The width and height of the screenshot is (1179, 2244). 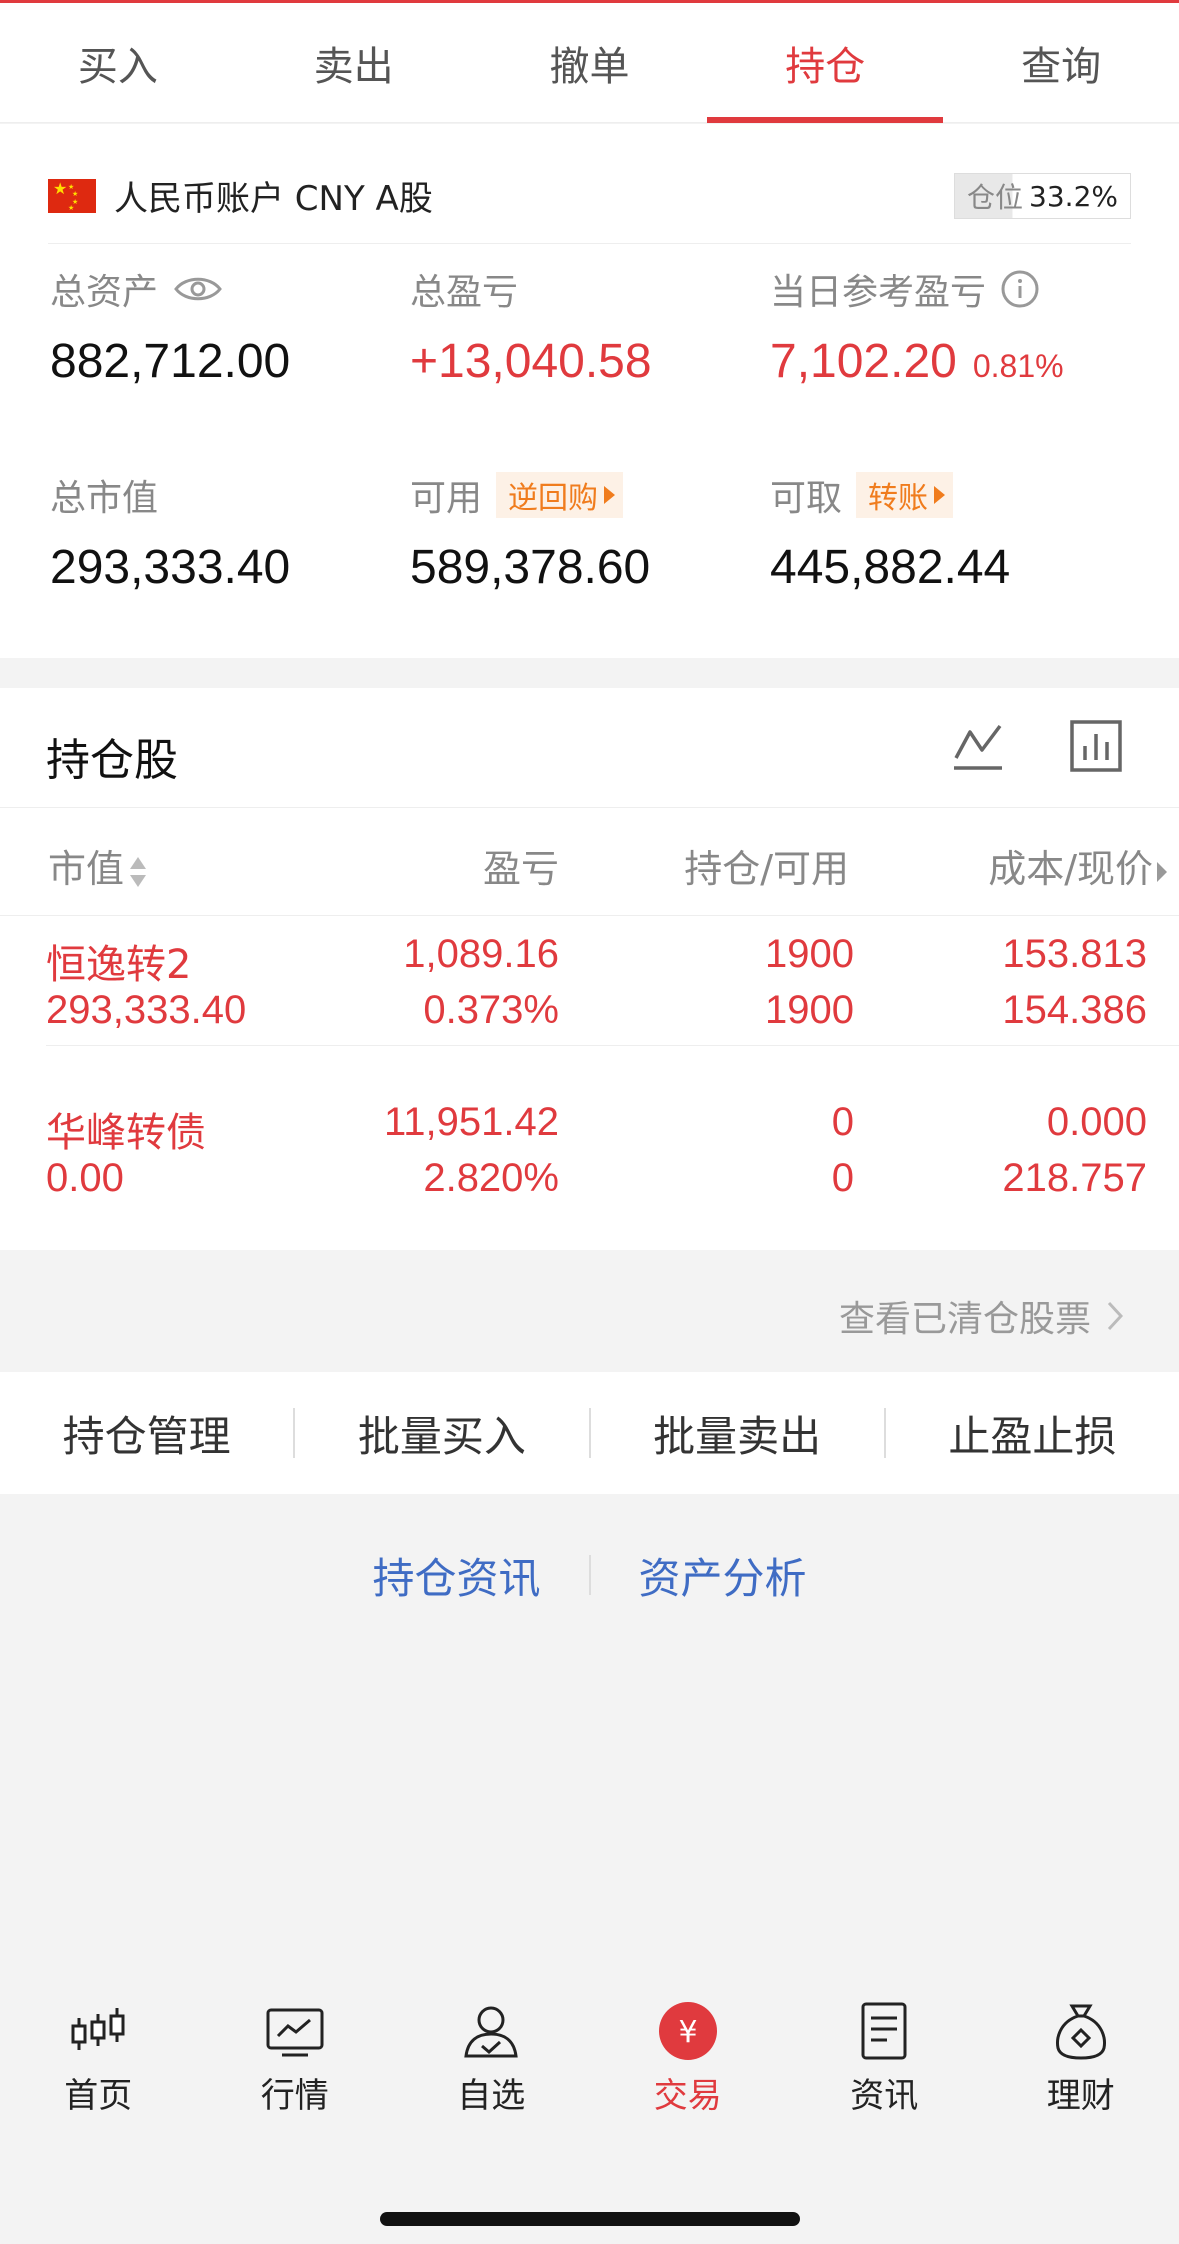 What do you see at coordinates (737, 1433) in the screenshot?
I see `batch-sell-button: 批量卖出` at bounding box center [737, 1433].